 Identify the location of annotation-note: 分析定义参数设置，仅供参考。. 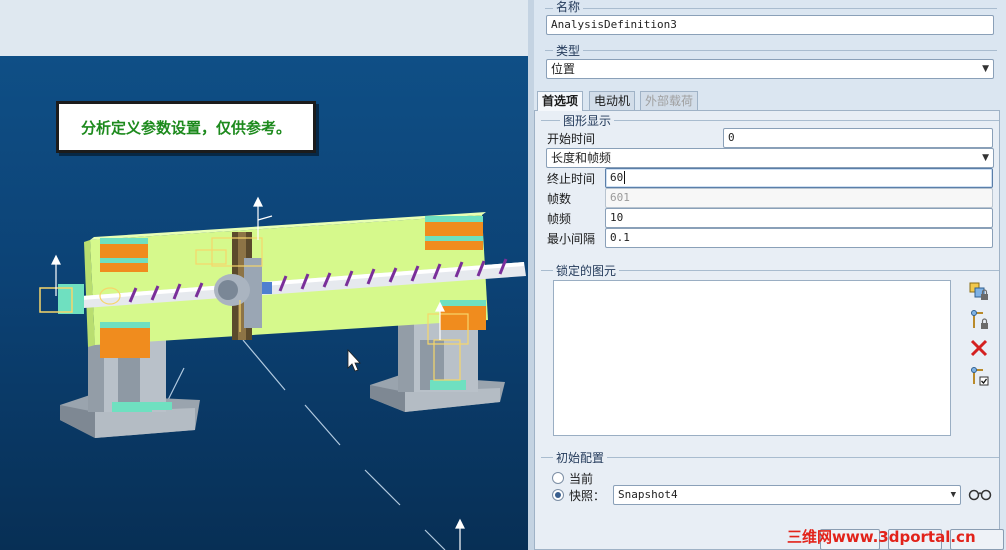
(186, 127).